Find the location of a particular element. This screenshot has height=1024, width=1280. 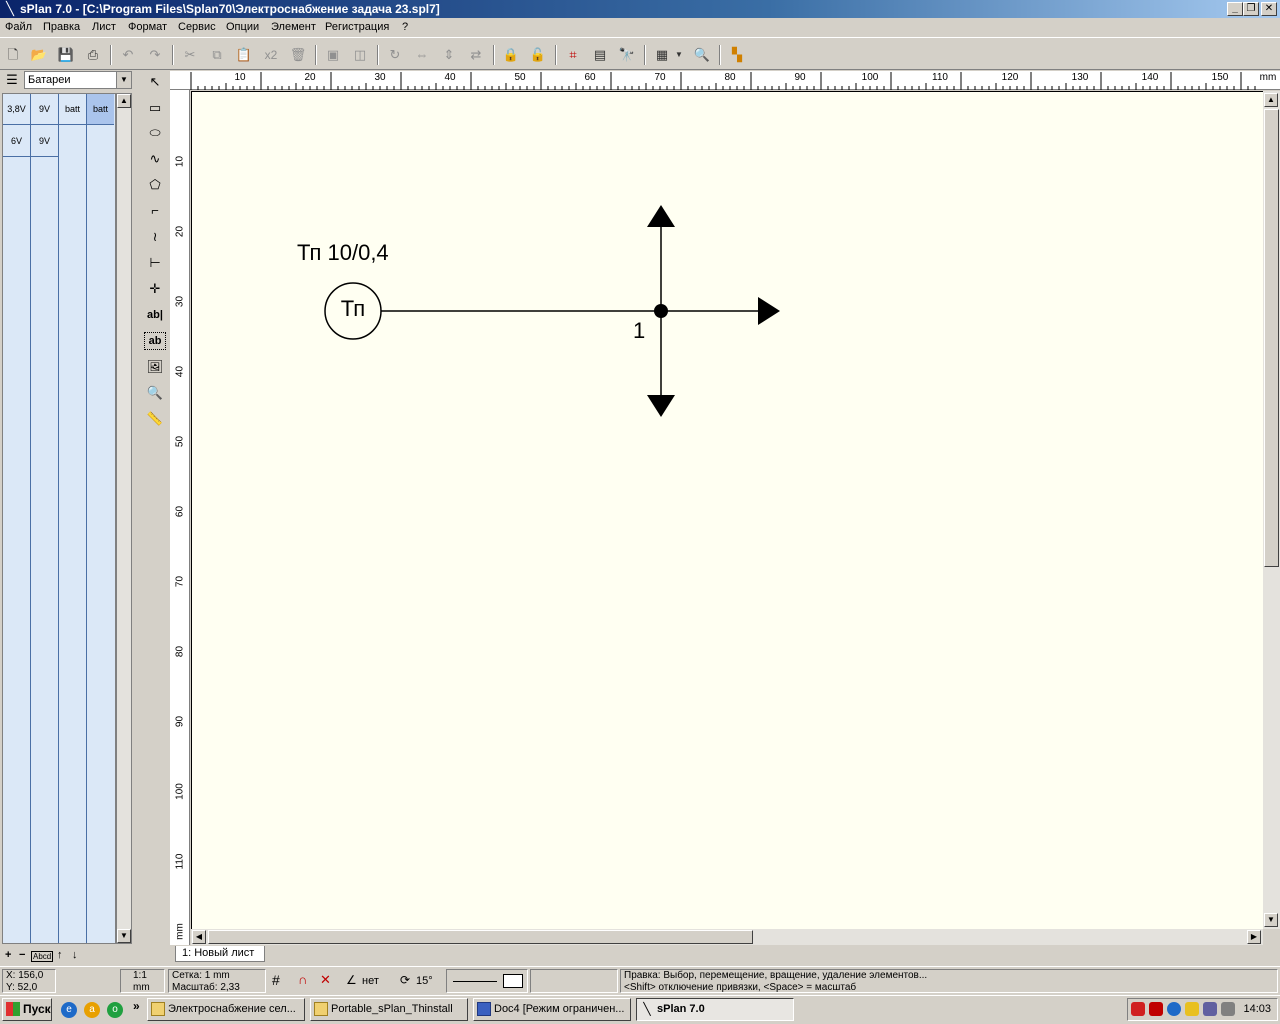

opera-icon: o is located at coordinates (115, 1010).